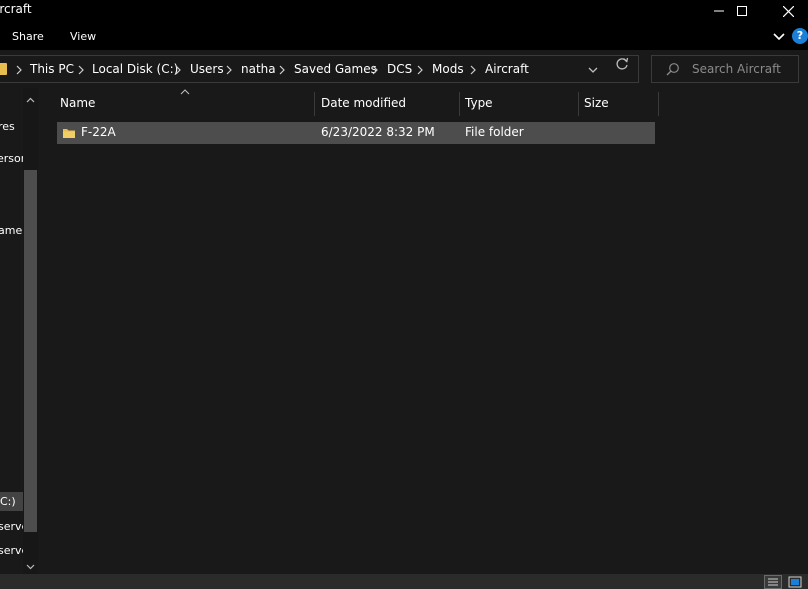 Image resolution: width=808 pixels, height=589 pixels. Describe the element at coordinates (404, 11) in the screenshot. I see `title-bar: ircraft` at that location.